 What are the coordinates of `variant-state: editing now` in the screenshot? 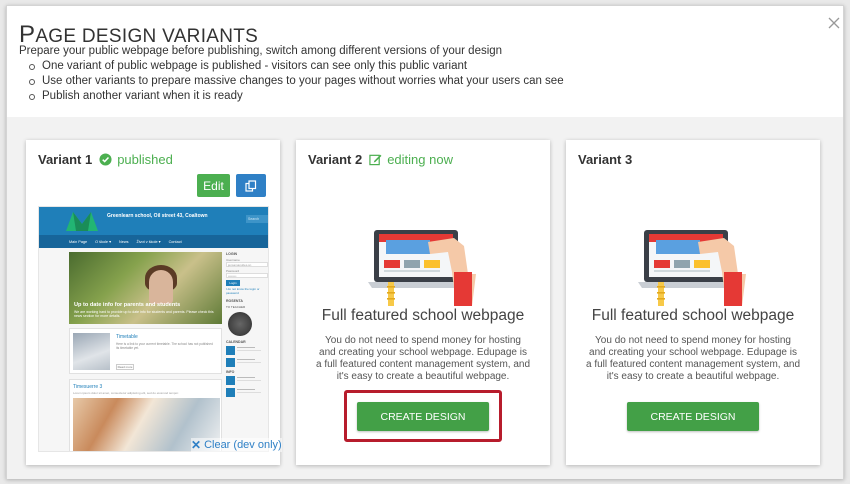 It's located at (411, 159).